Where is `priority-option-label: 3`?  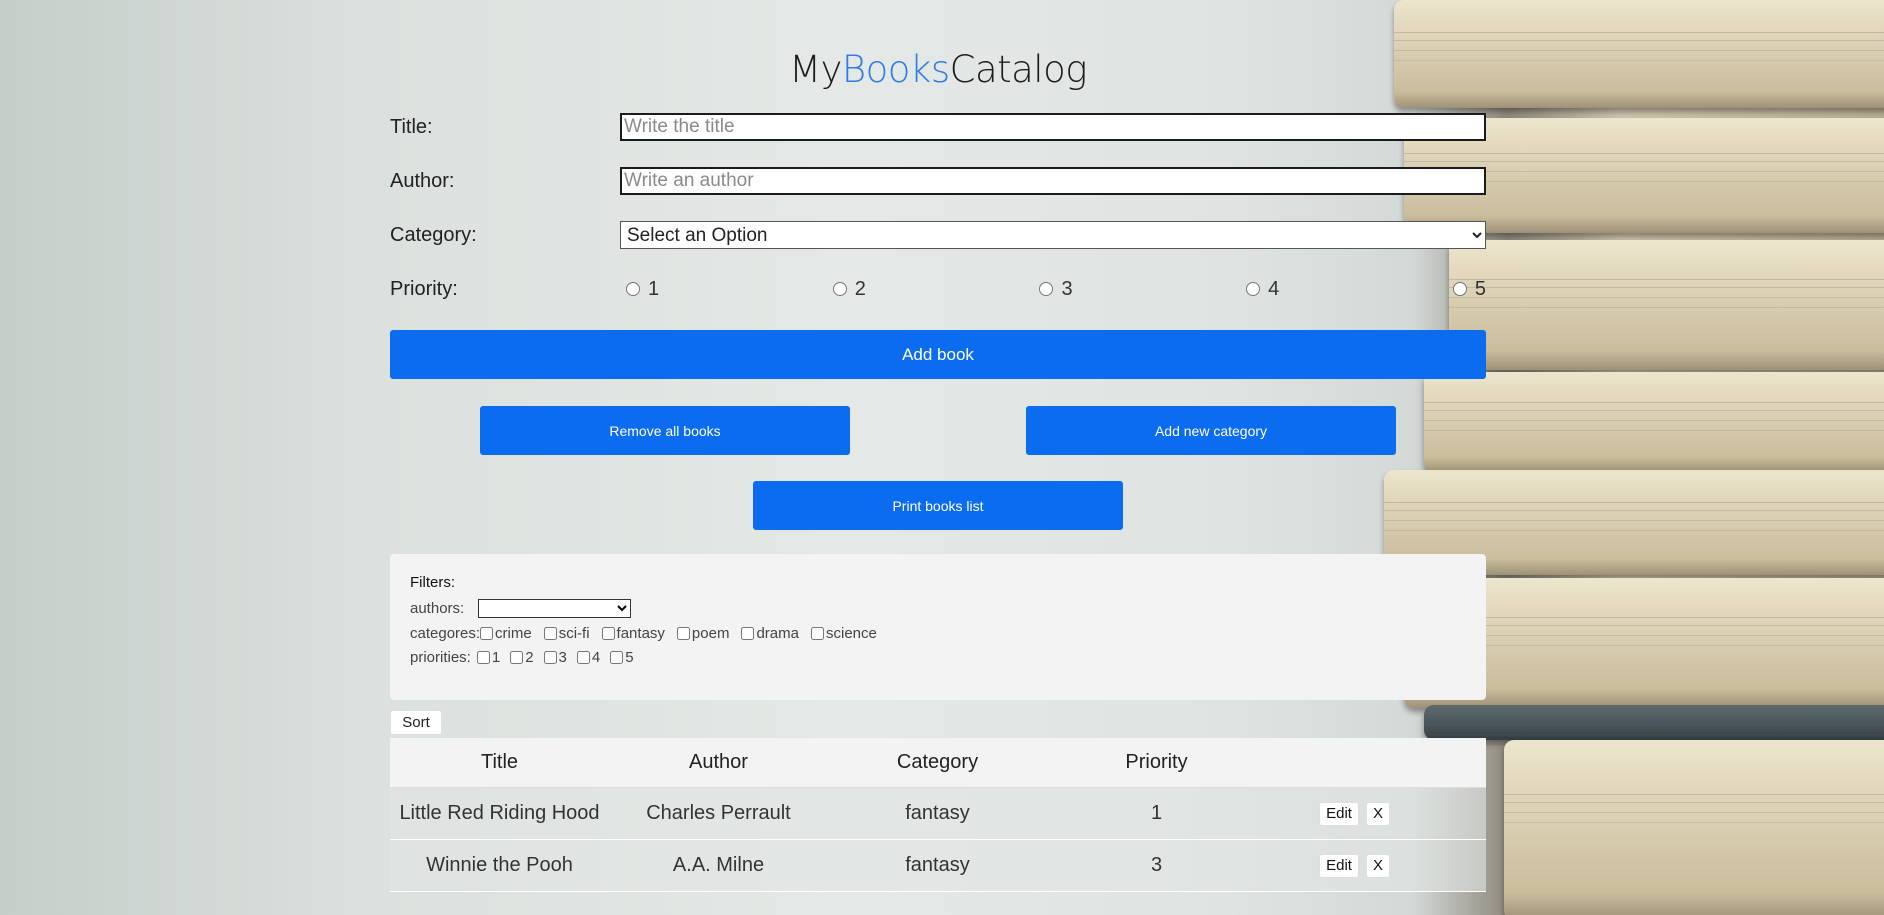
priority-option-label: 3 is located at coordinates (1067, 288).